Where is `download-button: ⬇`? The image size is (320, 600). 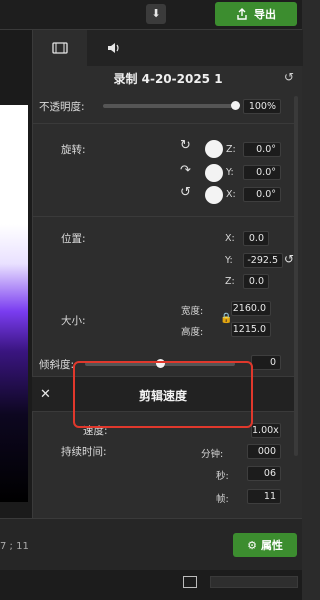 download-button: ⬇ is located at coordinates (156, 14).